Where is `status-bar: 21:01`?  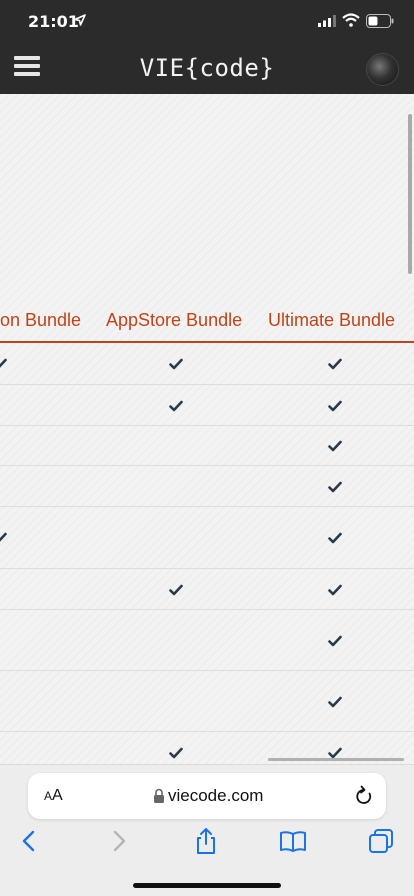 status-bar: 21:01 is located at coordinates (207, 22).